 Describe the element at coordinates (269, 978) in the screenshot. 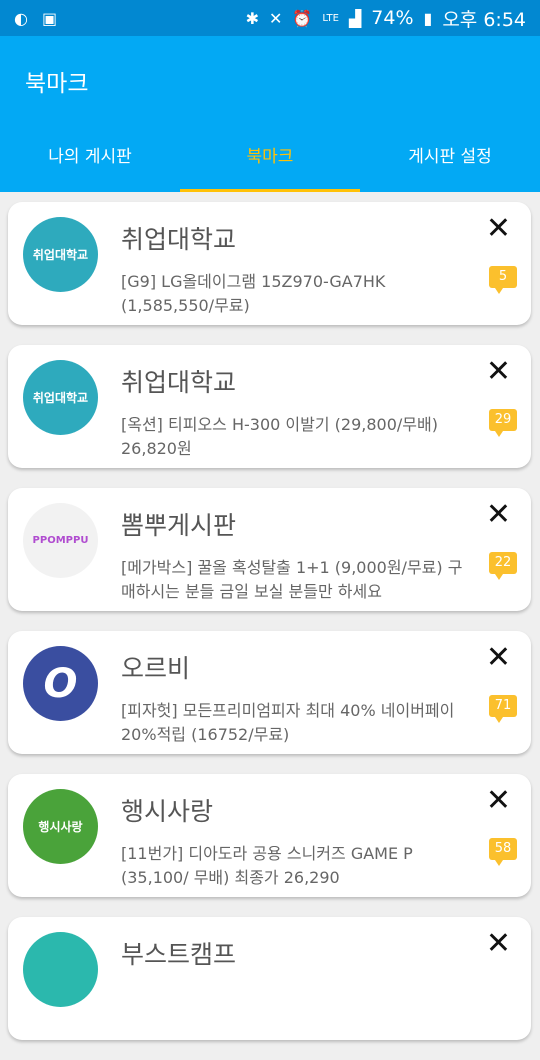

I see `bookmark-card: 부스트캠프 ✕` at that location.